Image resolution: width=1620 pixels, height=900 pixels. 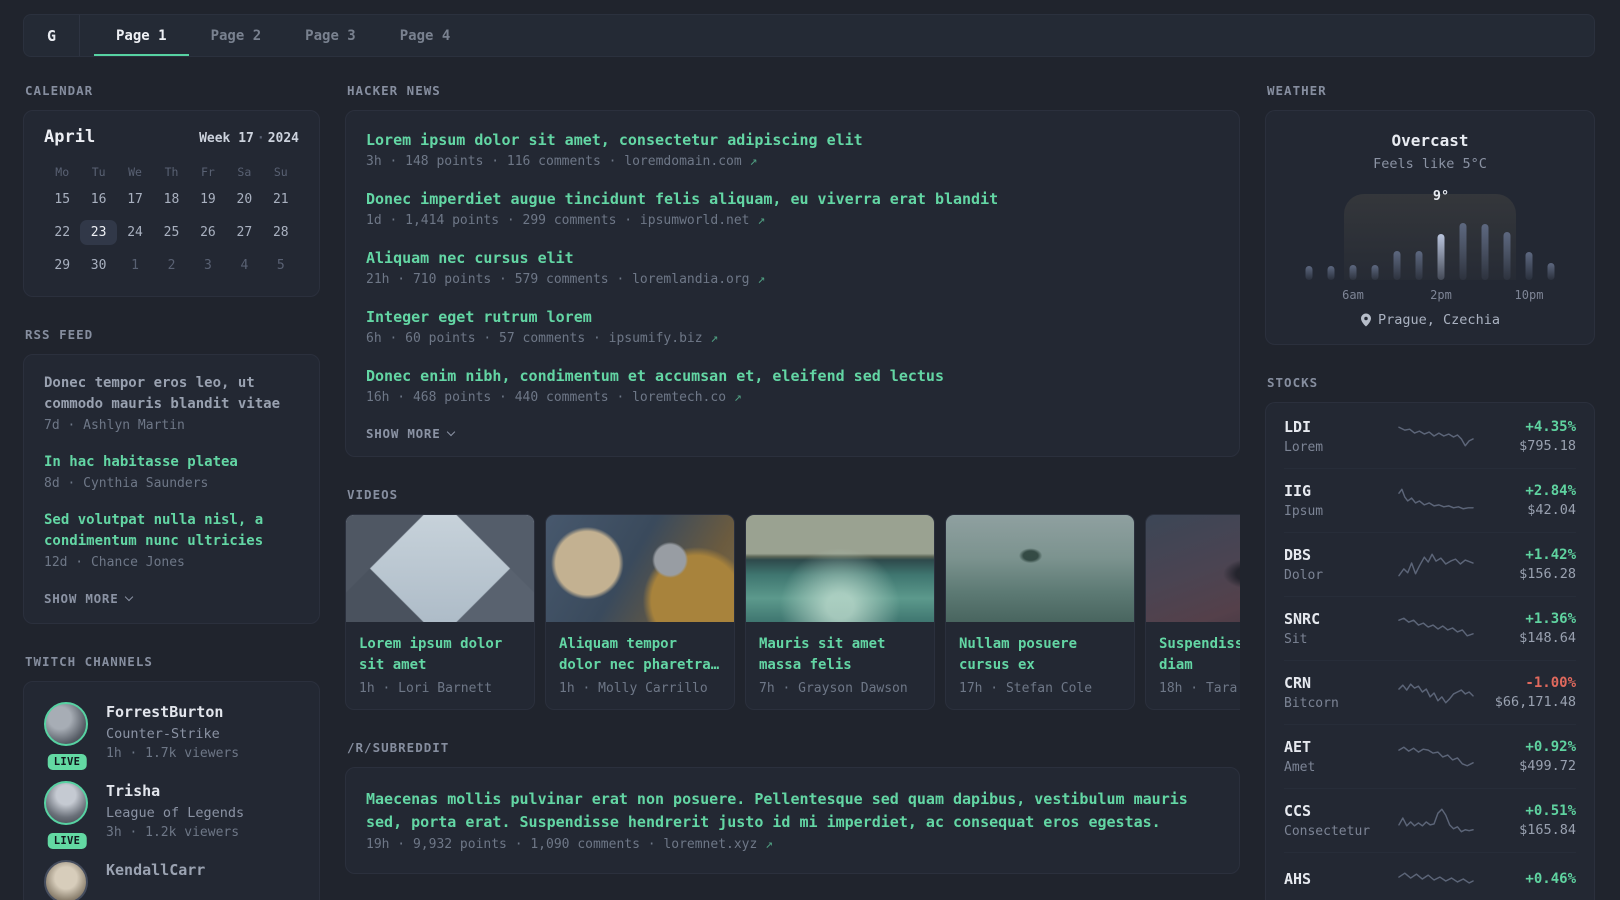 I want to click on channel-name: KendallCarr, so click(x=155, y=870).